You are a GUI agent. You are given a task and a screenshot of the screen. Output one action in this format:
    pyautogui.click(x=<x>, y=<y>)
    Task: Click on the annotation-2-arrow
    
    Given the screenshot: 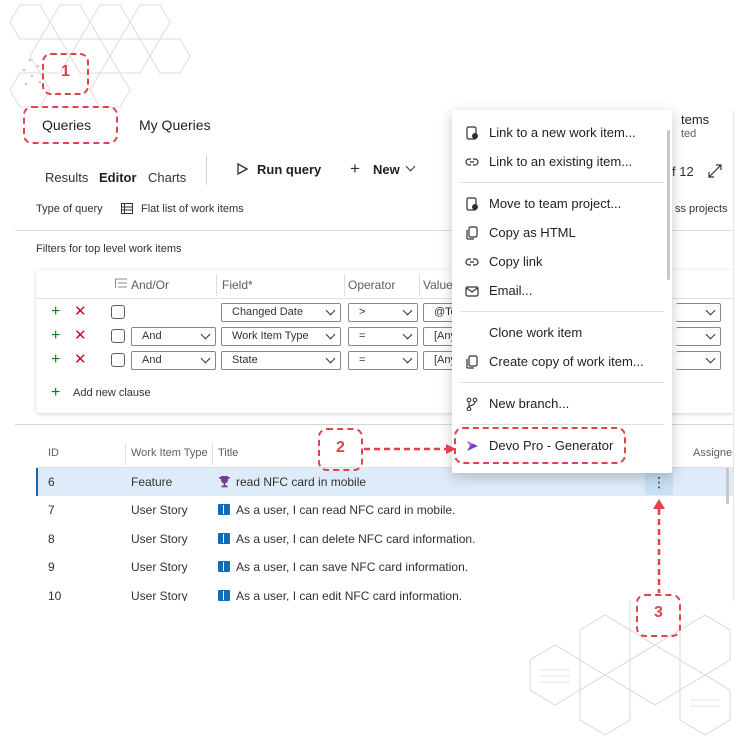 What is the action you would take?
    pyautogui.click(x=410, y=449)
    